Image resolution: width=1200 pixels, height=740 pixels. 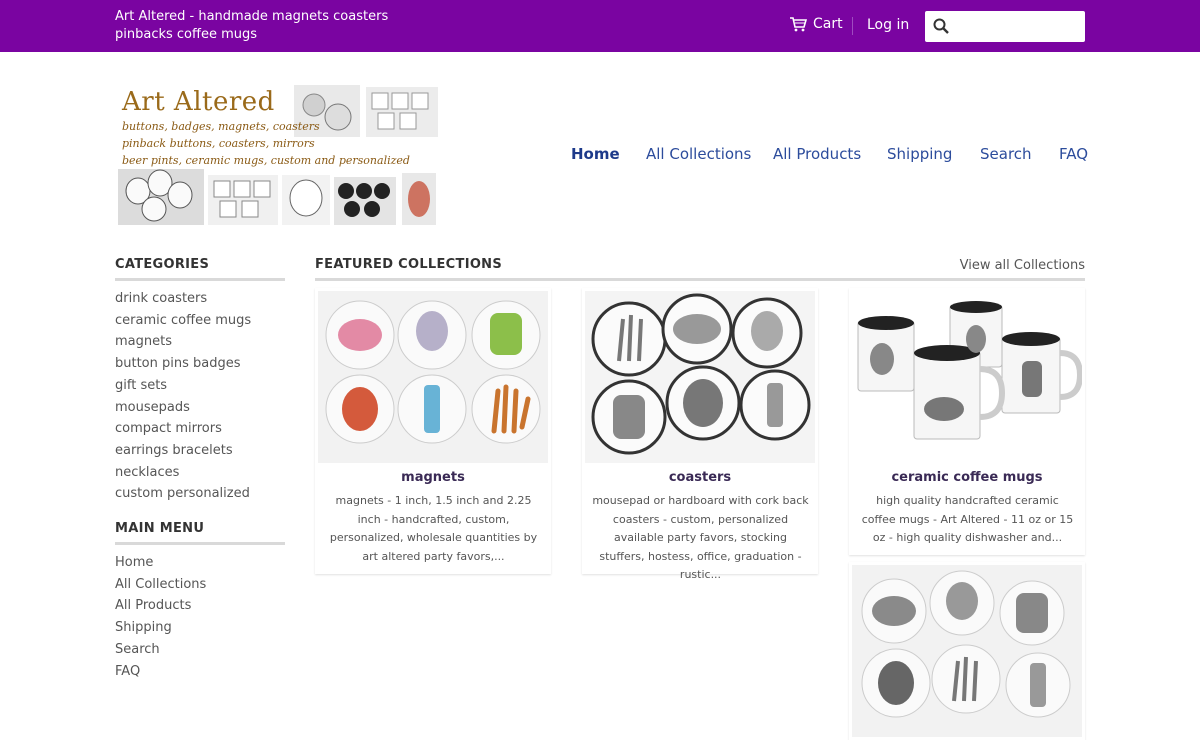 I want to click on cart-icon, so click(x=798, y=24).